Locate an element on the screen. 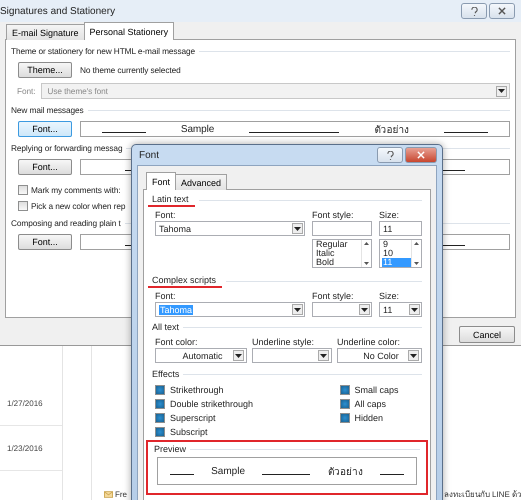 Image resolution: width=521 pixels, height=500 pixels. checkbox: Superscript is located at coordinates (221, 417).